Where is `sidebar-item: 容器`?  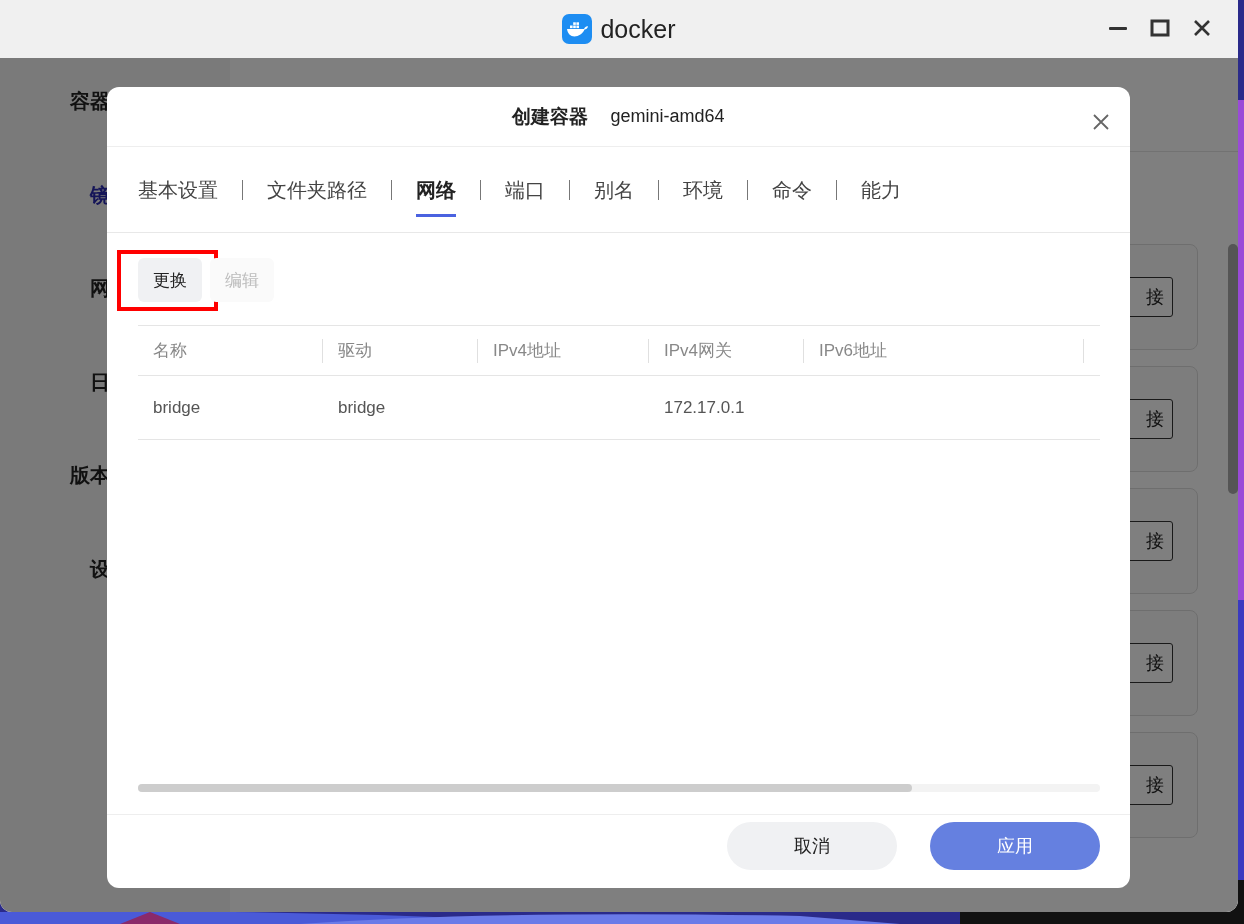 sidebar-item: 容器 is located at coordinates (90, 101).